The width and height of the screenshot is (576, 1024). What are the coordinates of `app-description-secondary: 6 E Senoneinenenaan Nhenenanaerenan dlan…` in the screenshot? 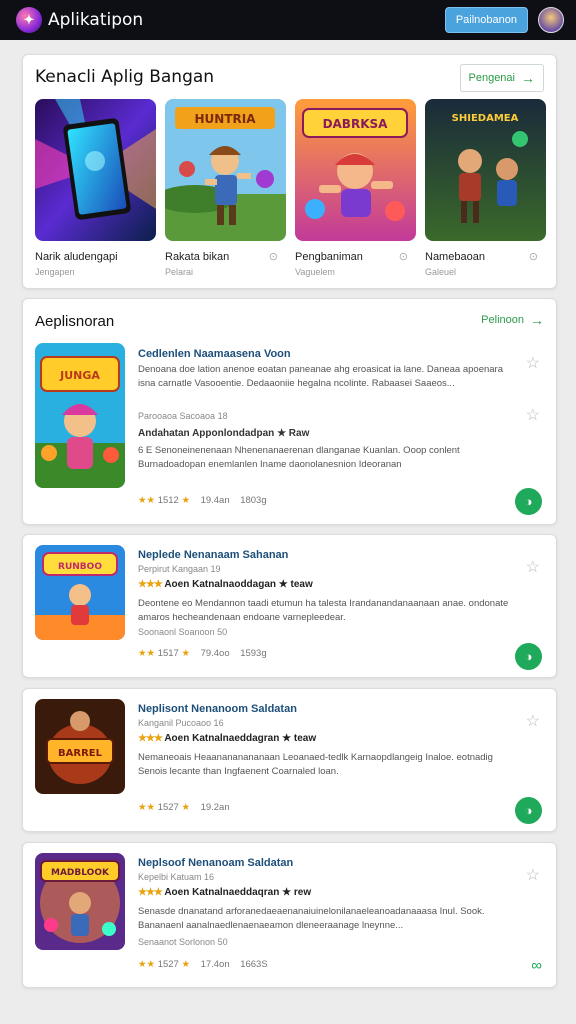 It's located at (299, 457).